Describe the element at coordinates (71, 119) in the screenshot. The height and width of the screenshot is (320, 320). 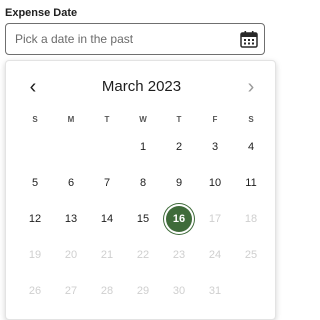
I see `weekday-header: M` at that location.